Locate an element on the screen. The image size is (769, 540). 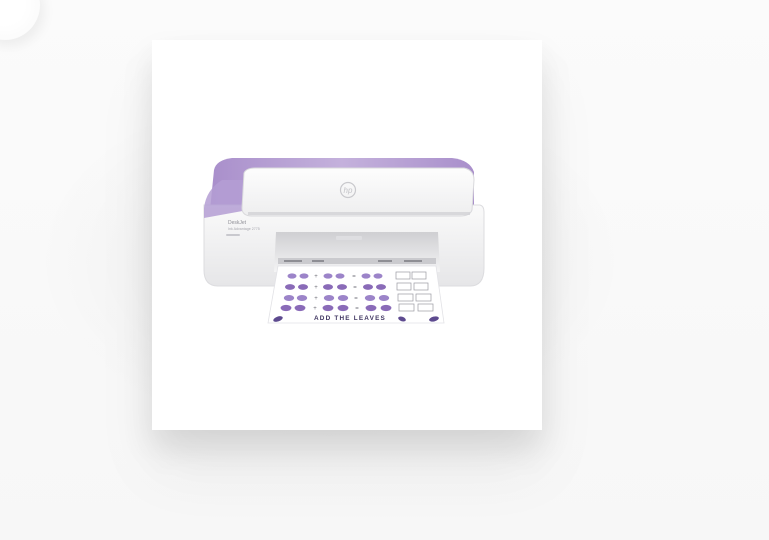
model-label: DeskJet is located at coordinates (237, 223).